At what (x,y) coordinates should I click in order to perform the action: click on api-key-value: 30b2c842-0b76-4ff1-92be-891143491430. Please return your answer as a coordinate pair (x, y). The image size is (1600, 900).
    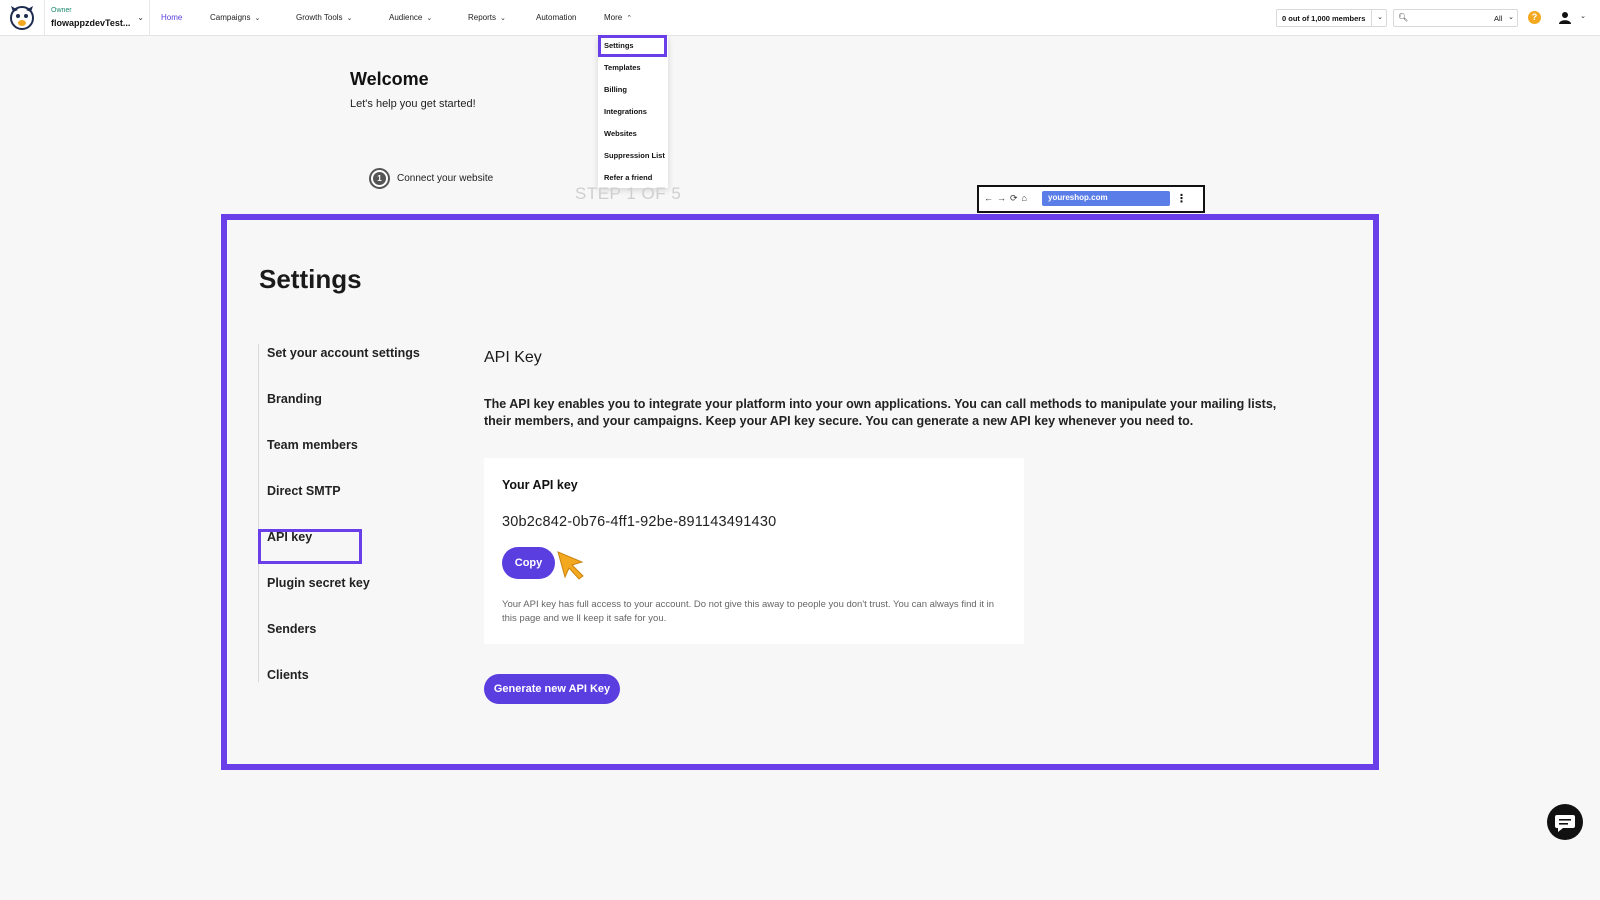
    Looking at the image, I should click on (639, 522).